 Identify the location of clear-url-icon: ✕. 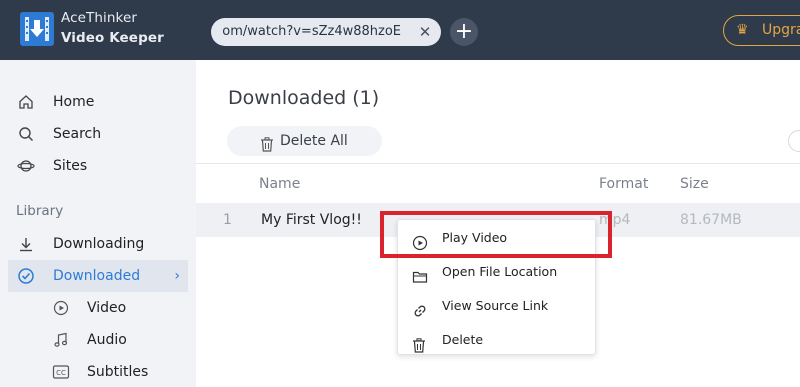
(425, 32).